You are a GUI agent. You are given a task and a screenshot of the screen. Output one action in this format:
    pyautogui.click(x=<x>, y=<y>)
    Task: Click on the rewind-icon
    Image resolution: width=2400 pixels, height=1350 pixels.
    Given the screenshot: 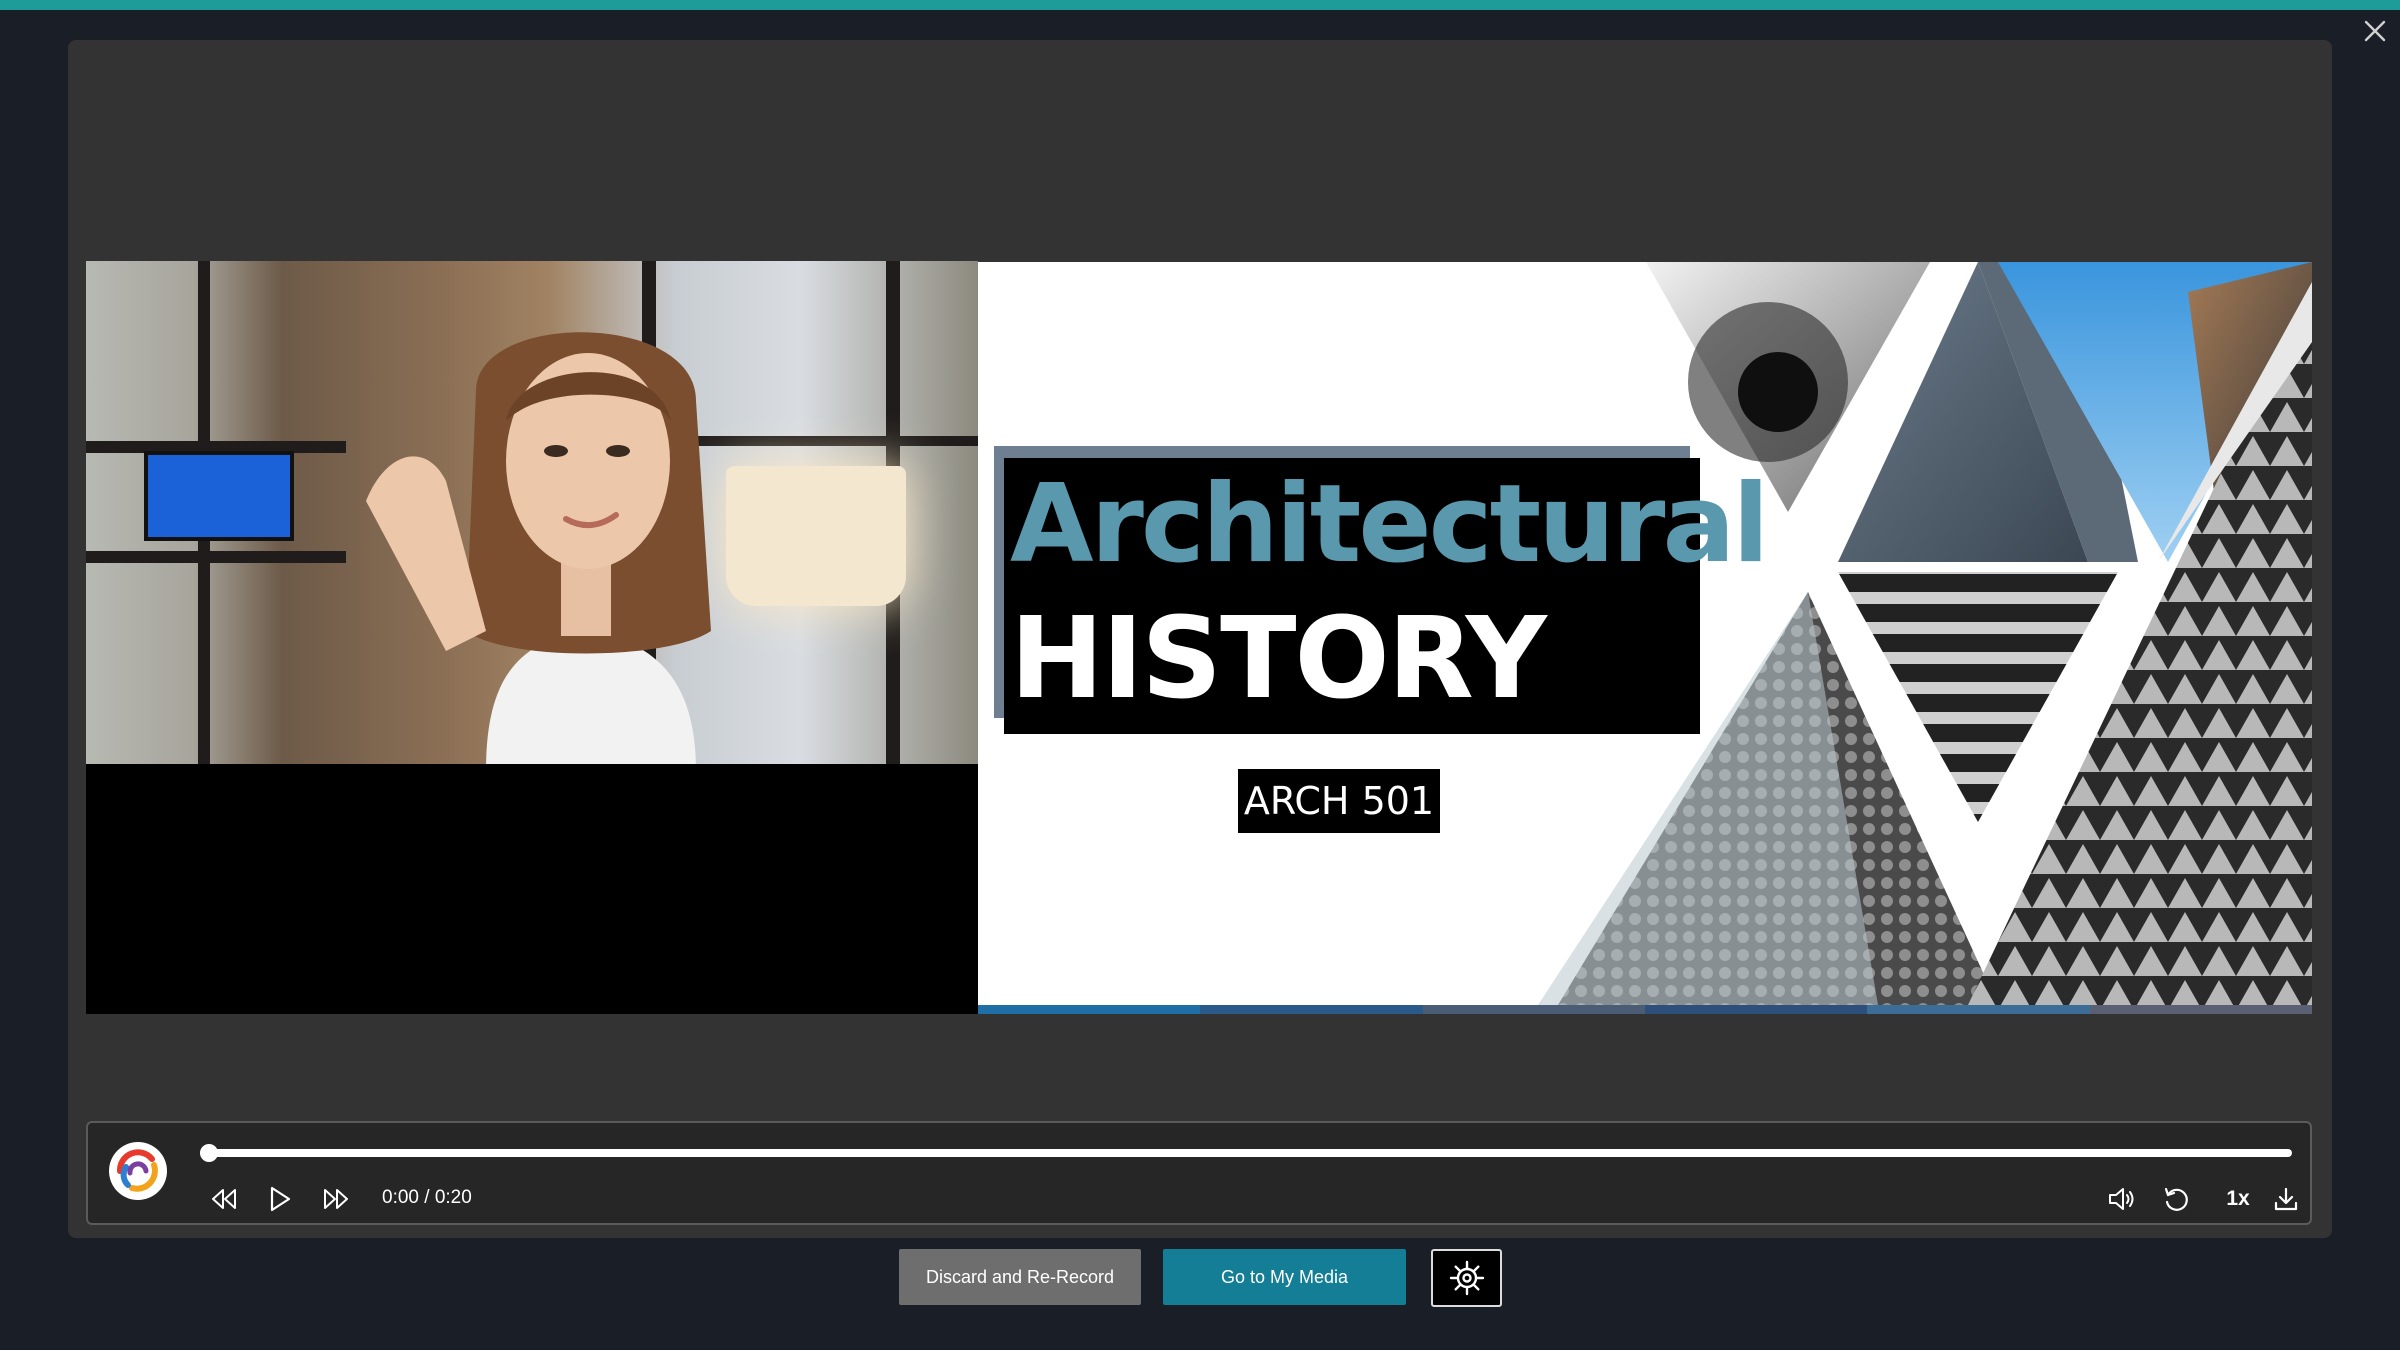 What is the action you would take?
    pyautogui.click(x=224, y=1199)
    